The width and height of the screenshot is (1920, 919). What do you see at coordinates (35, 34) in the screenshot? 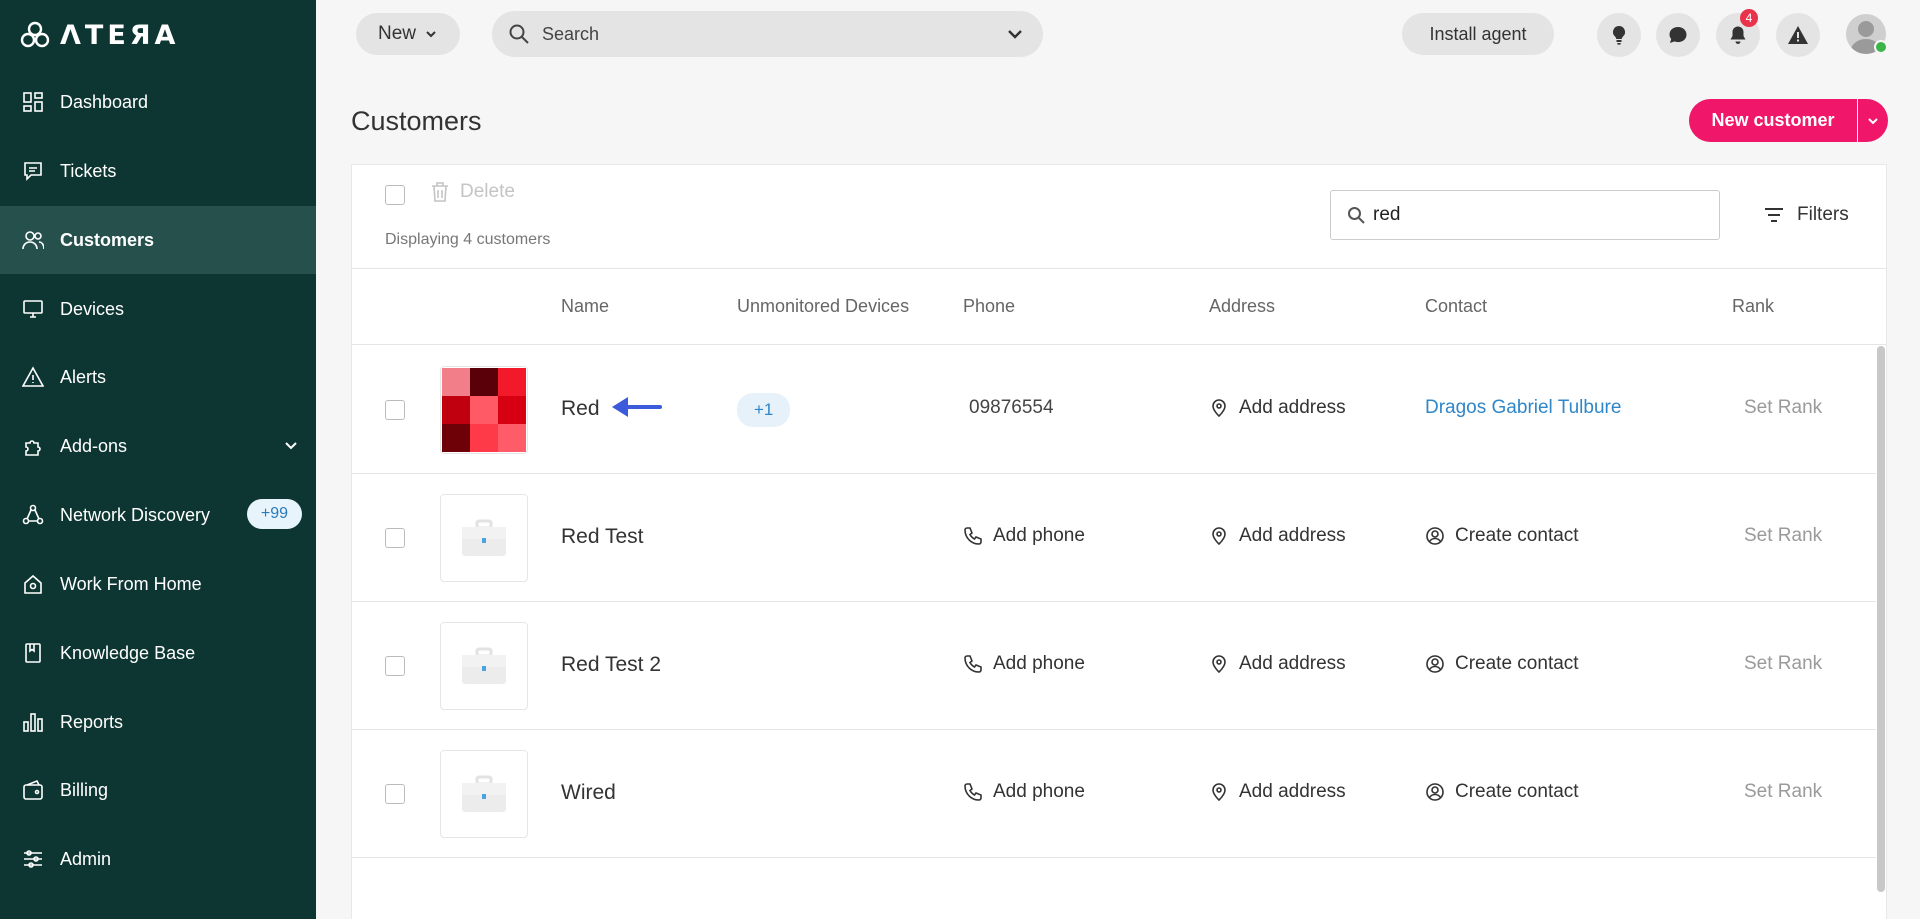
I see `logo-icon` at bounding box center [35, 34].